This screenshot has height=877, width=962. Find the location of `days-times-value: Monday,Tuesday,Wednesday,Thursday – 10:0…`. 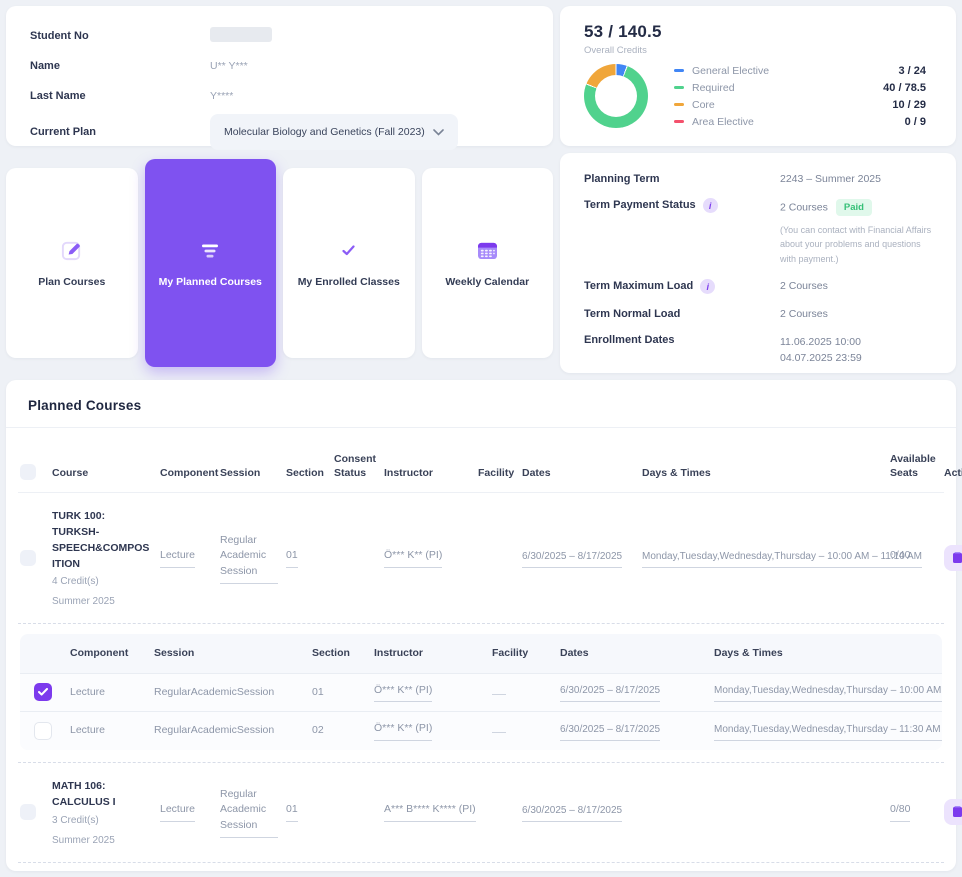

days-times-value: Monday,Tuesday,Wednesday,Thursday – 10:0… is located at coordinates (782, 558).